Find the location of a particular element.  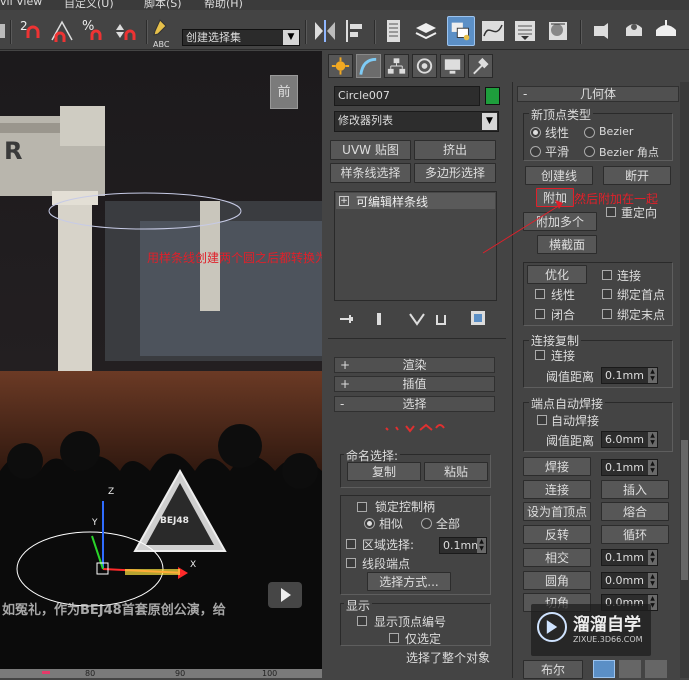

panel-scroll-thumb is located at coordinates (684, 510).